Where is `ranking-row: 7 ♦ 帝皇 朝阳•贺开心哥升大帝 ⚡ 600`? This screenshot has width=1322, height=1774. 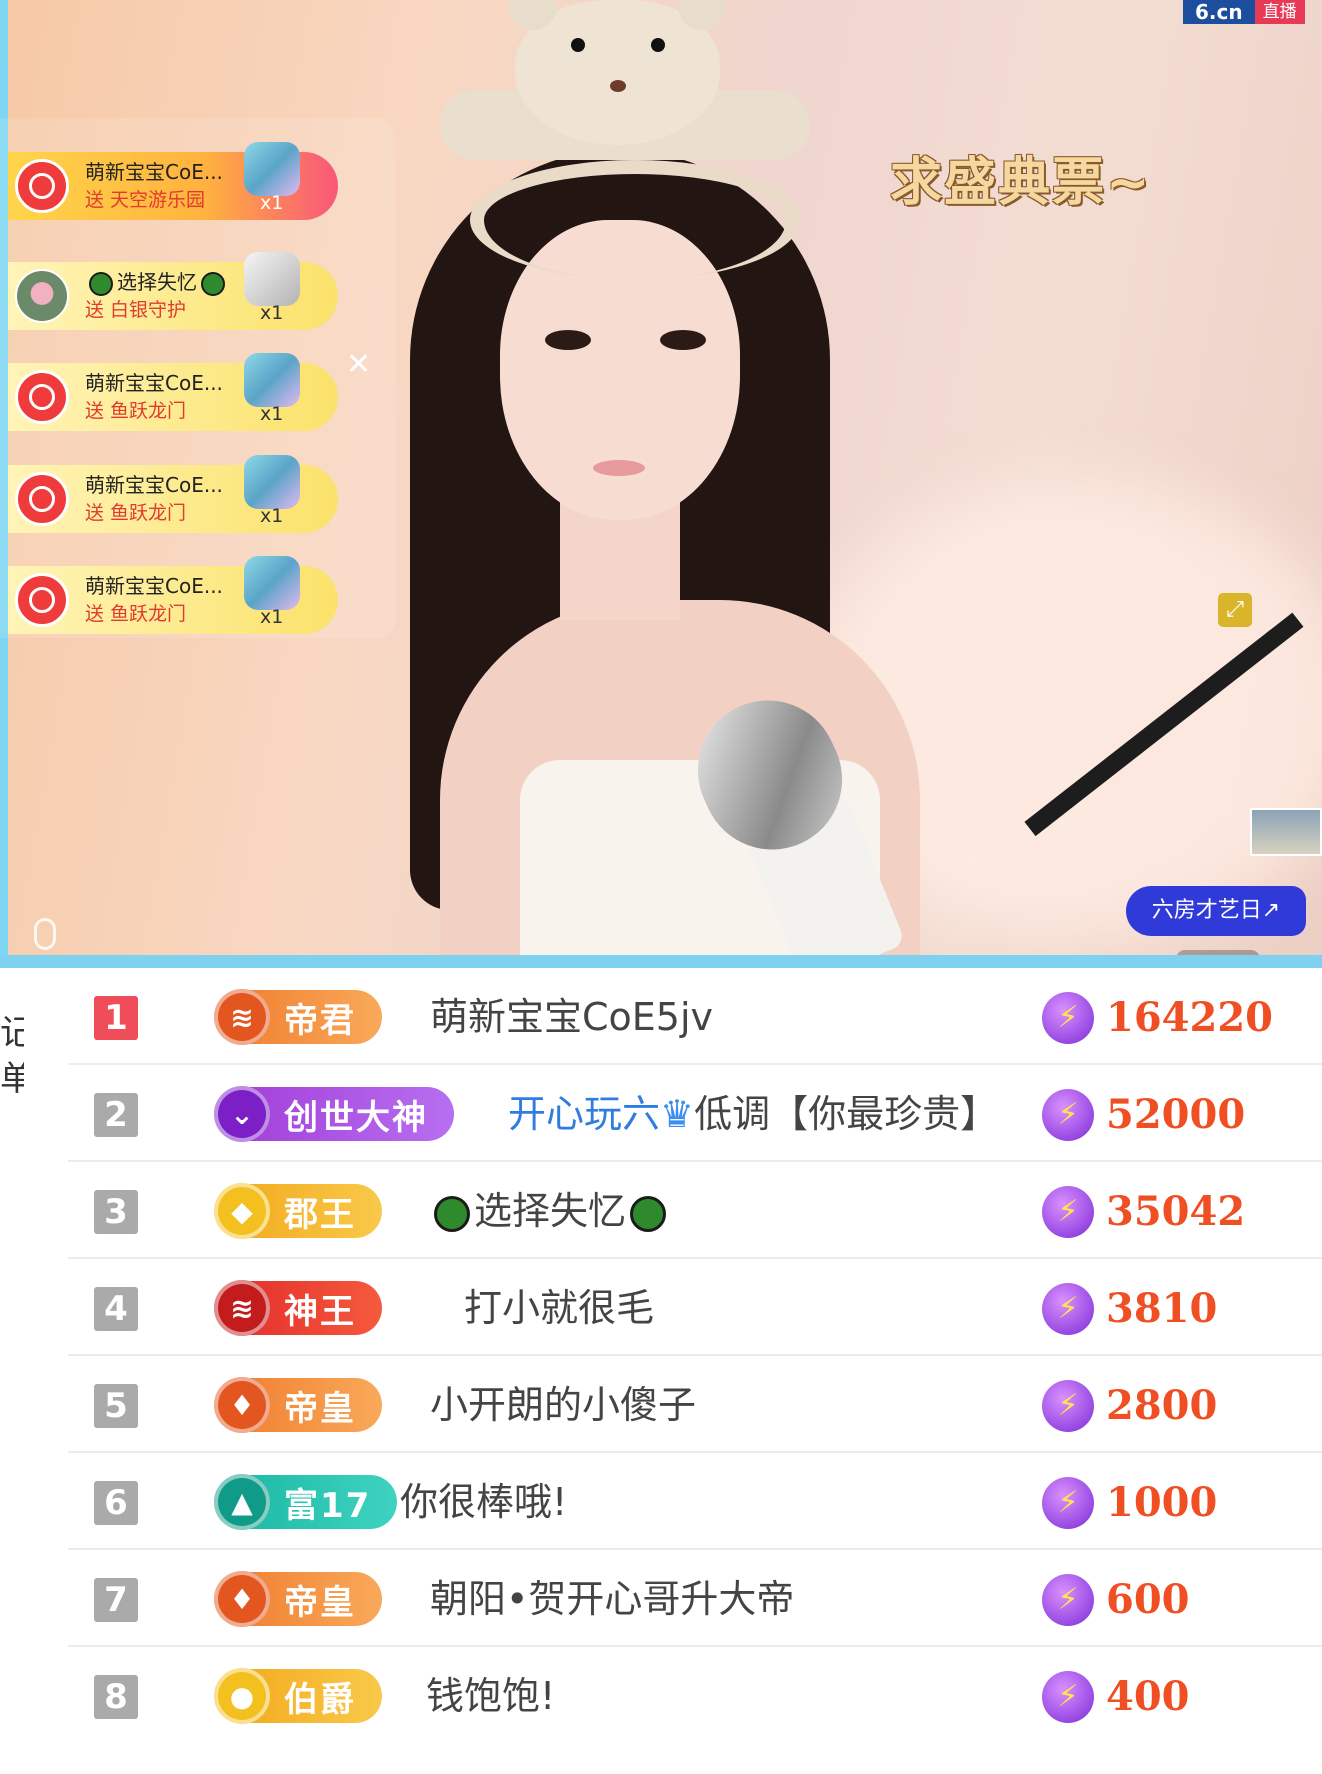 ranking-row: 7 ♦ 帝皇 朝阳•贺开心哥升大帝 ⚡ 600 is located at coordinates (695, 1598).